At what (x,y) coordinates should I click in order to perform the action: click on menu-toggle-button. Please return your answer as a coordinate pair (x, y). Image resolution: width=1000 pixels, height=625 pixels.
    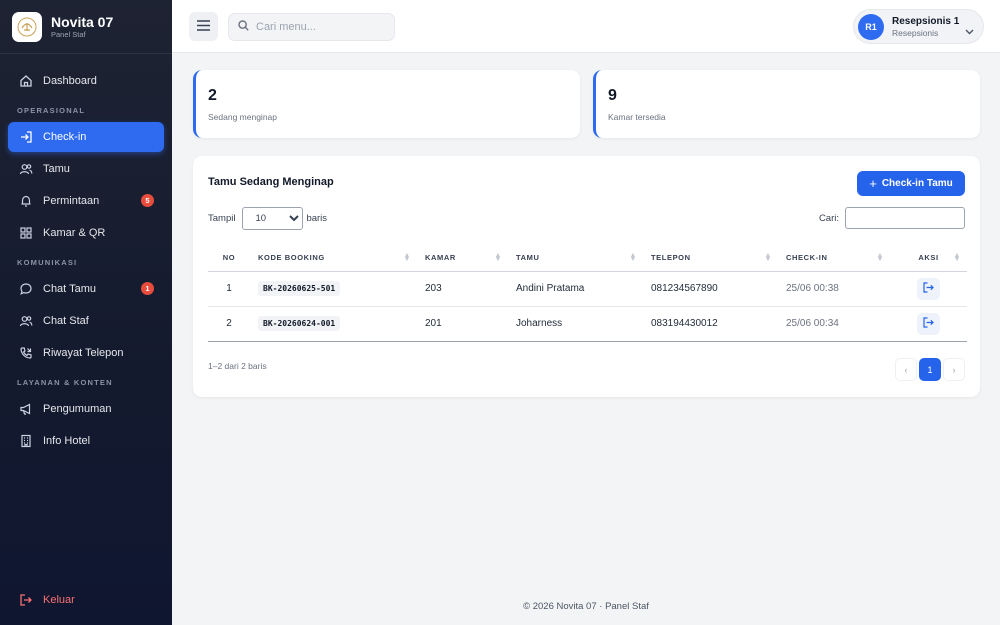
    Looking at the image, I should click on (203, 26).